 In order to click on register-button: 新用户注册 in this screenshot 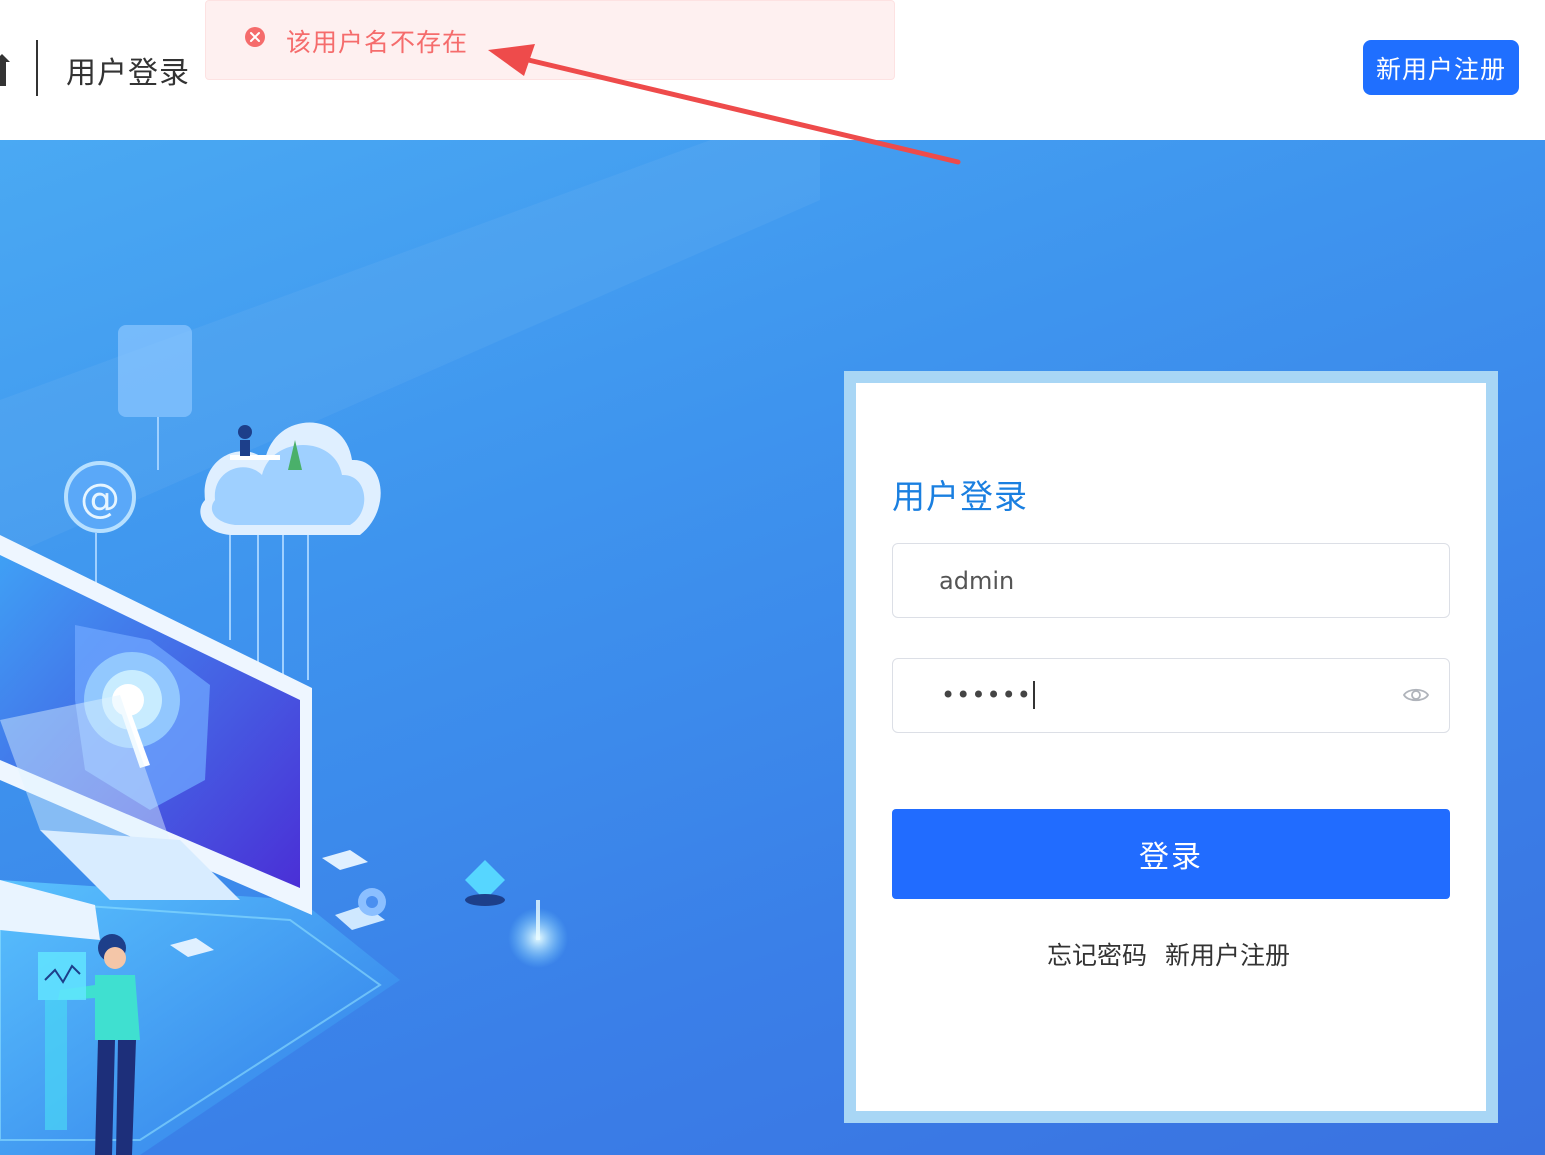, I will do `click(1441, 67)`.